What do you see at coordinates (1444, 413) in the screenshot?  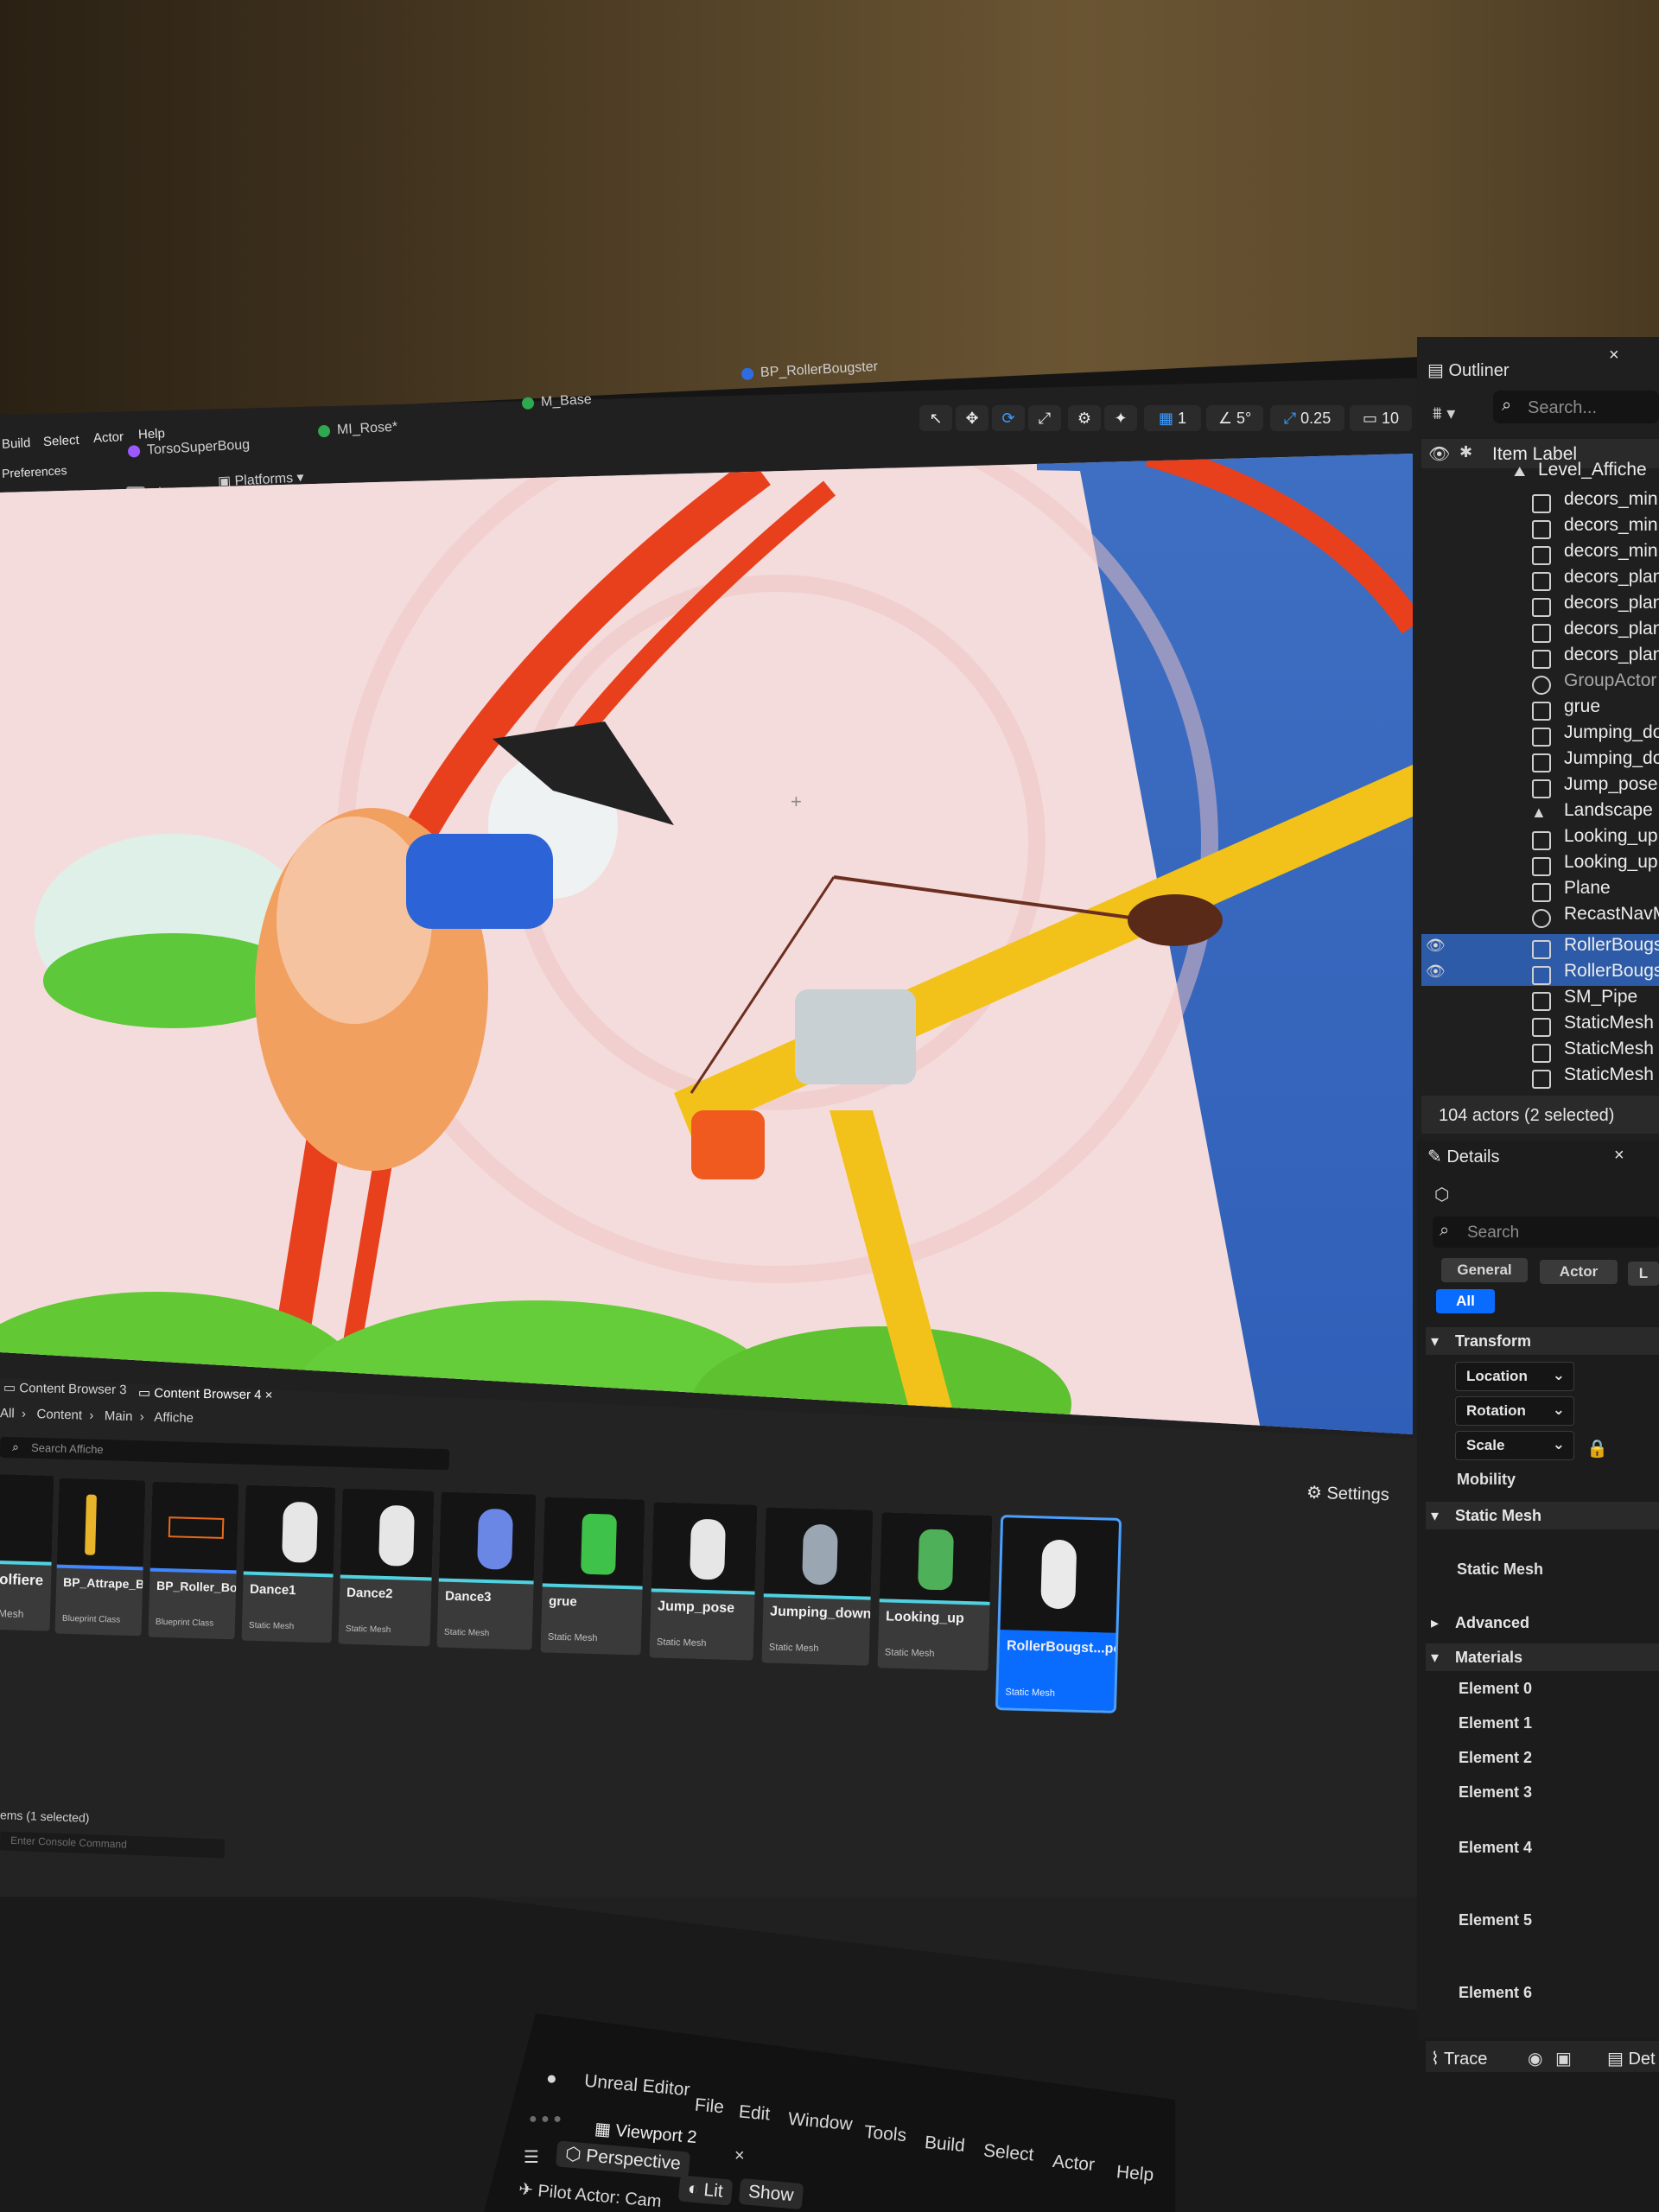 I see `filter-icon: ⩩ ▾` at bounding box center [1444, 413].